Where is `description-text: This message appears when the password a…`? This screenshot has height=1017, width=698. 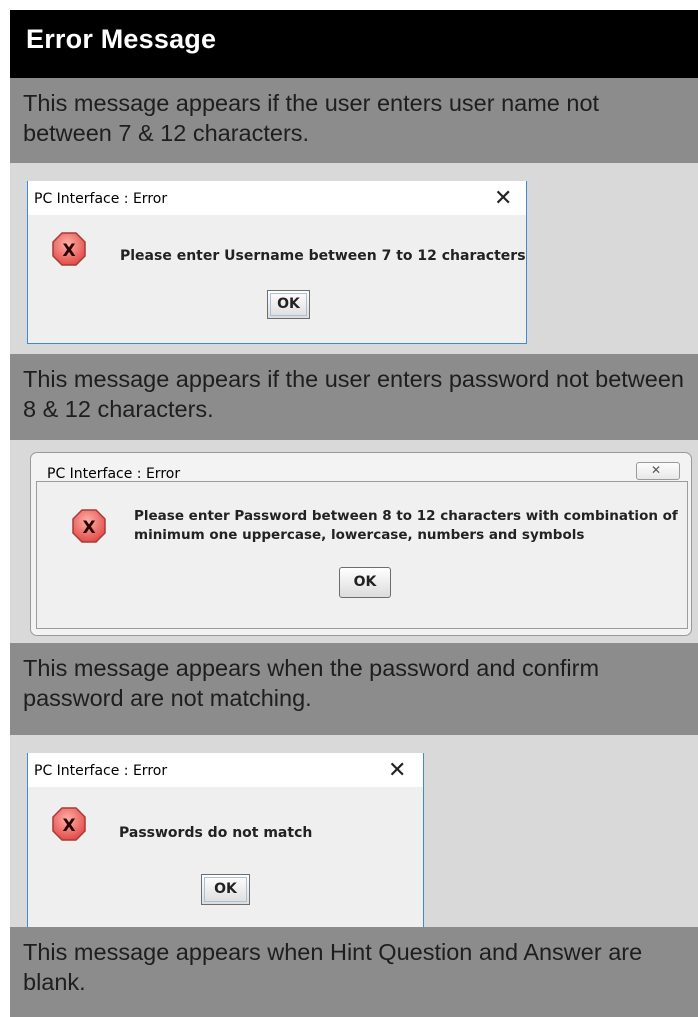 description-text: This message appears when the password a… is located at coordinates (311, 683).